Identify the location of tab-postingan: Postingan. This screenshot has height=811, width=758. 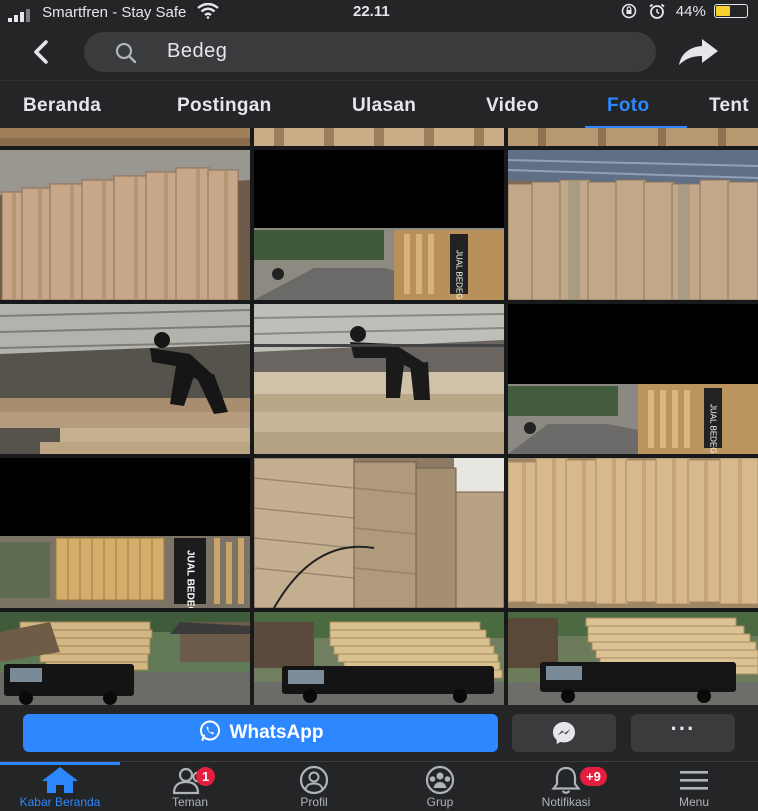
(224, 106).